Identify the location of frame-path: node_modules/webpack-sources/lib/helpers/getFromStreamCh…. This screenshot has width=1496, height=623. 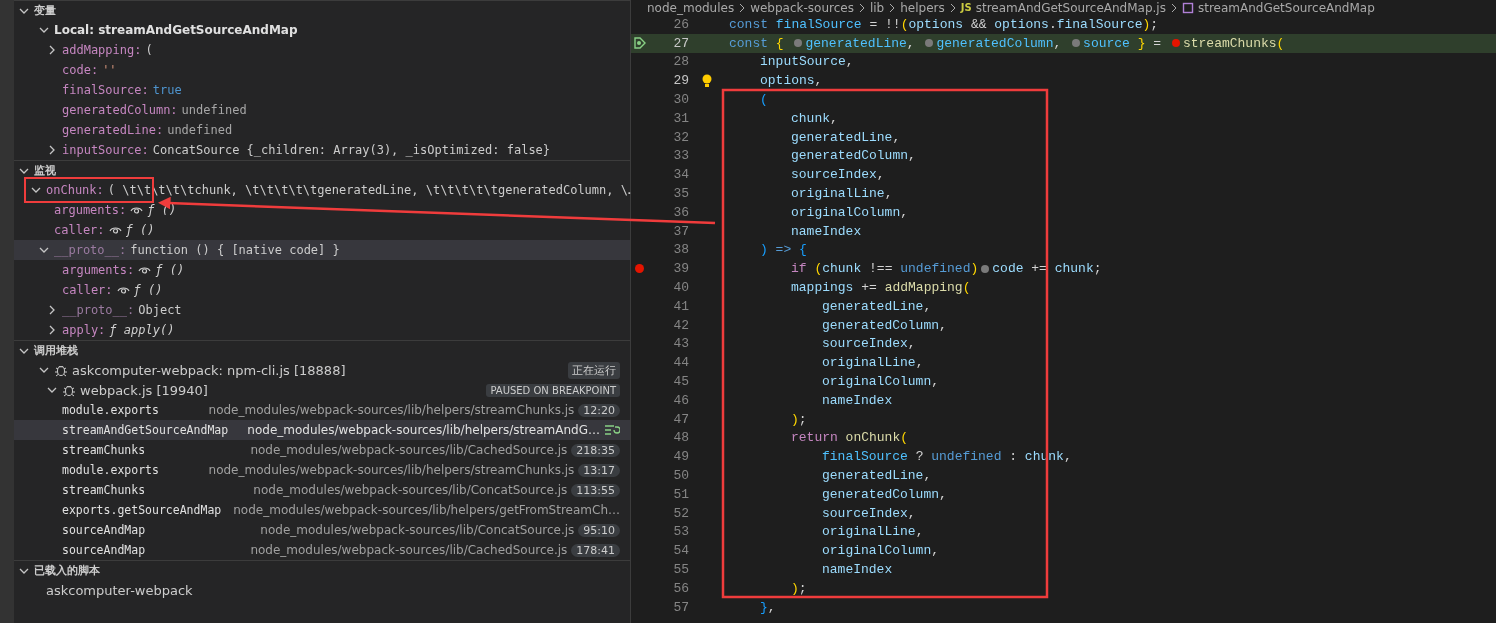
(426, 510).